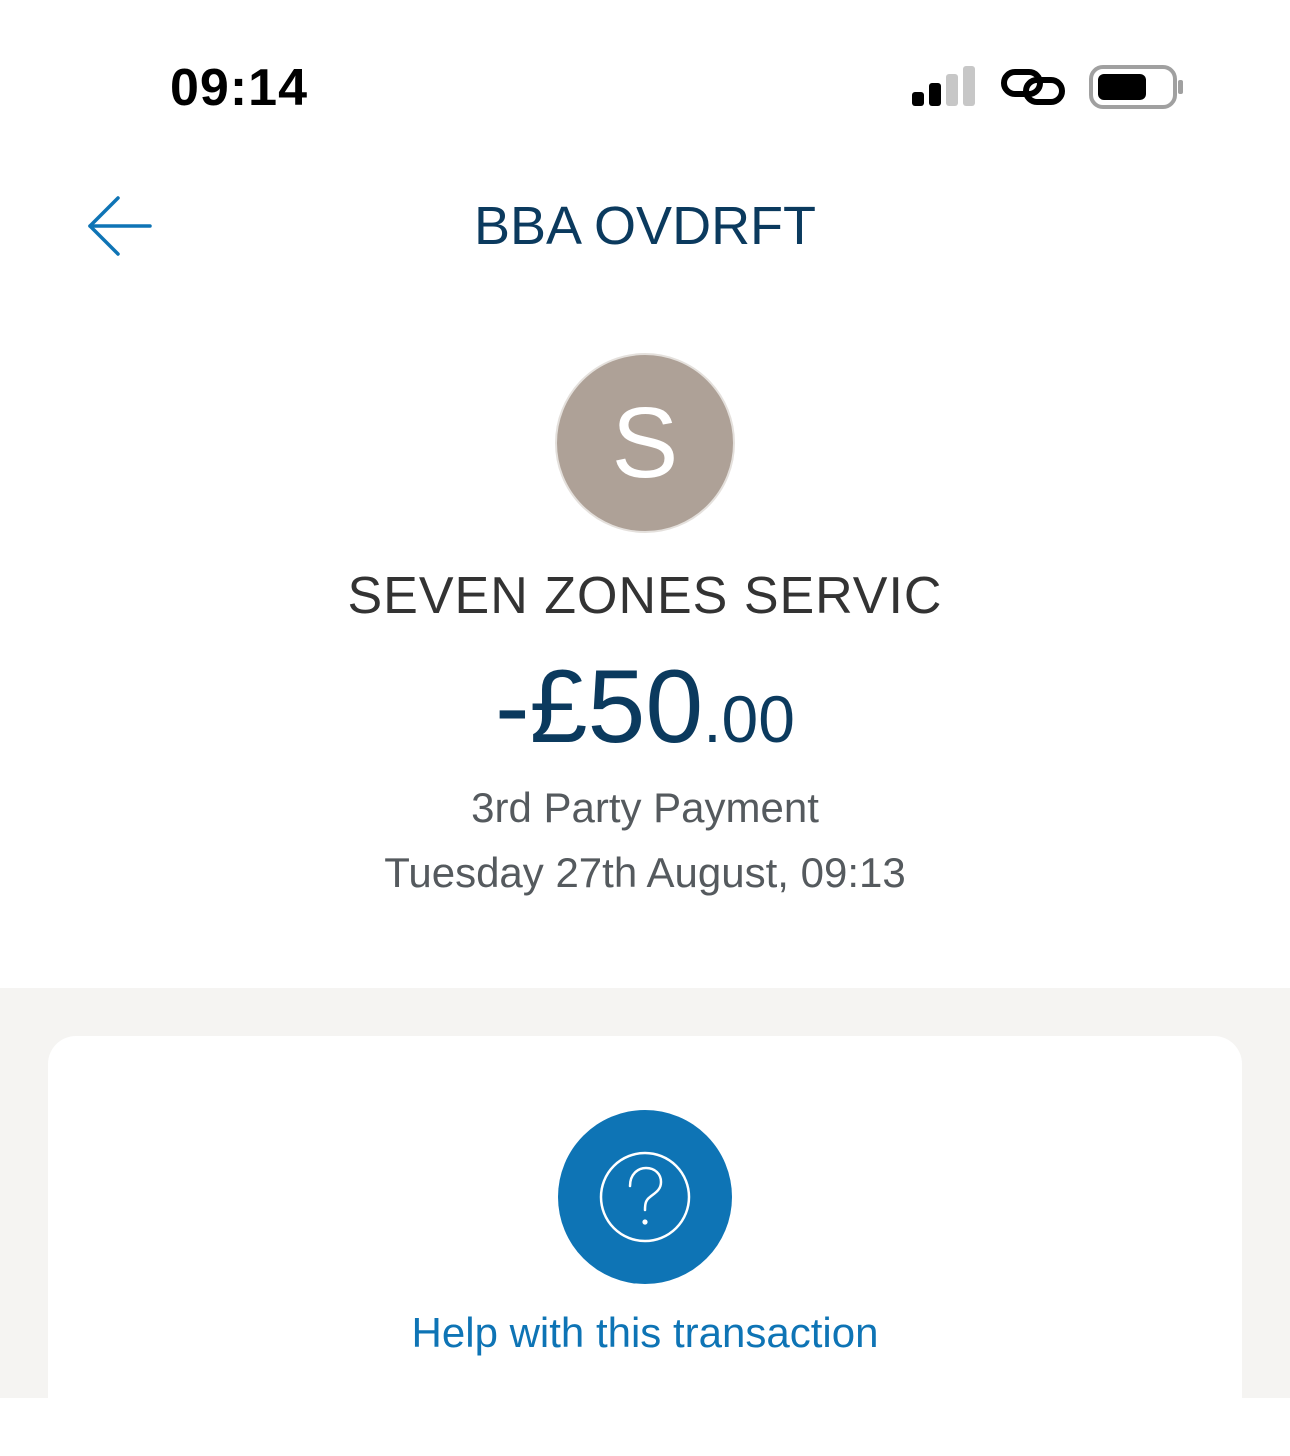  I want to click on battery-icon, so click(1136, 87).